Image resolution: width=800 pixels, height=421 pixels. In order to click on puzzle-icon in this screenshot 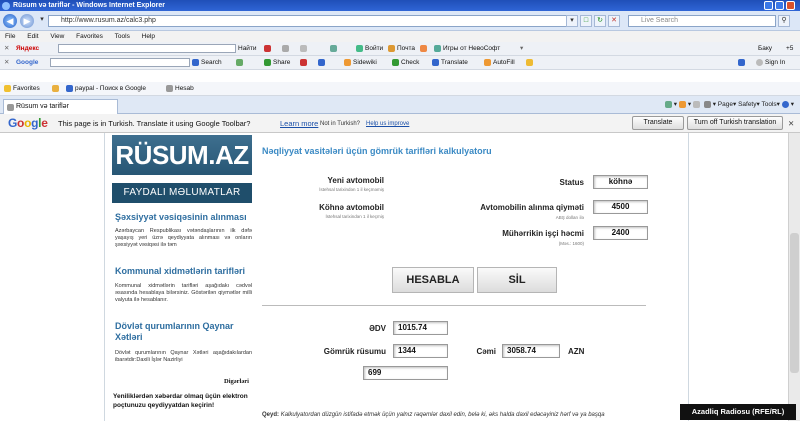, I will do `click(239, 62)`.